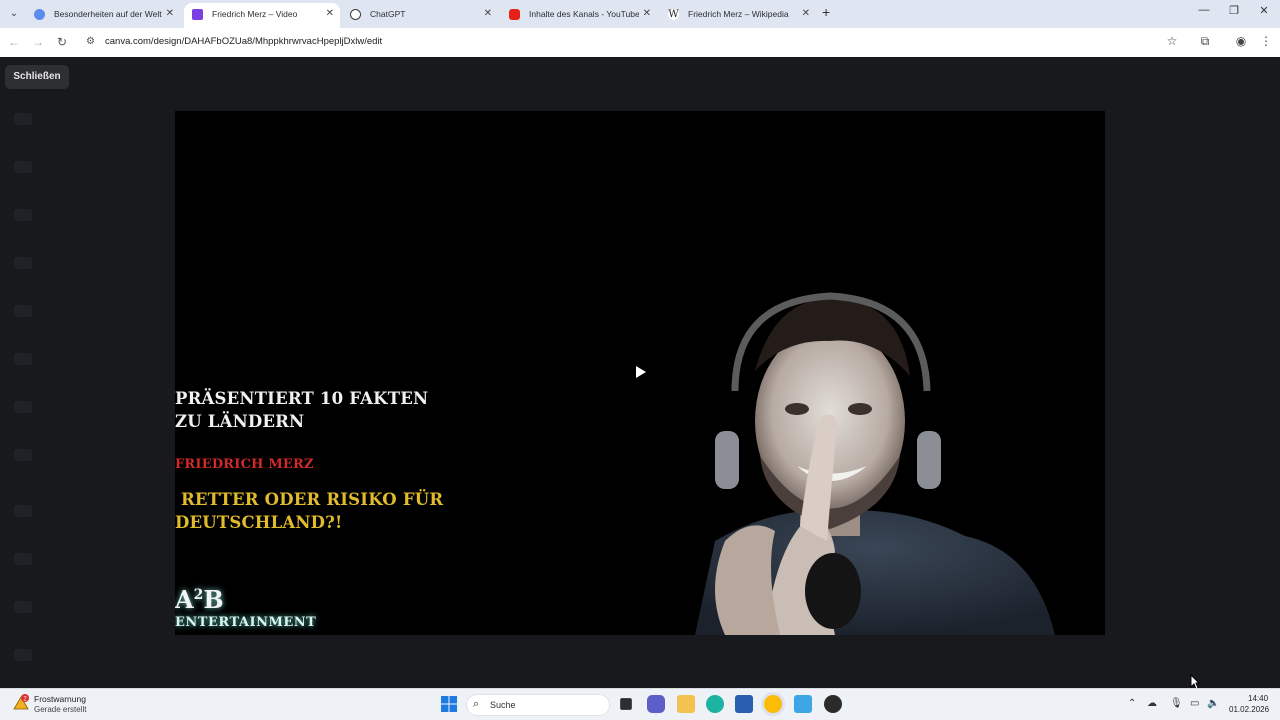 The image size is (1280, 720). Describe the element at coordinates (538, 705) in the screenshot. I see `taskbar-search-box: ⌕ Suche` at that location.